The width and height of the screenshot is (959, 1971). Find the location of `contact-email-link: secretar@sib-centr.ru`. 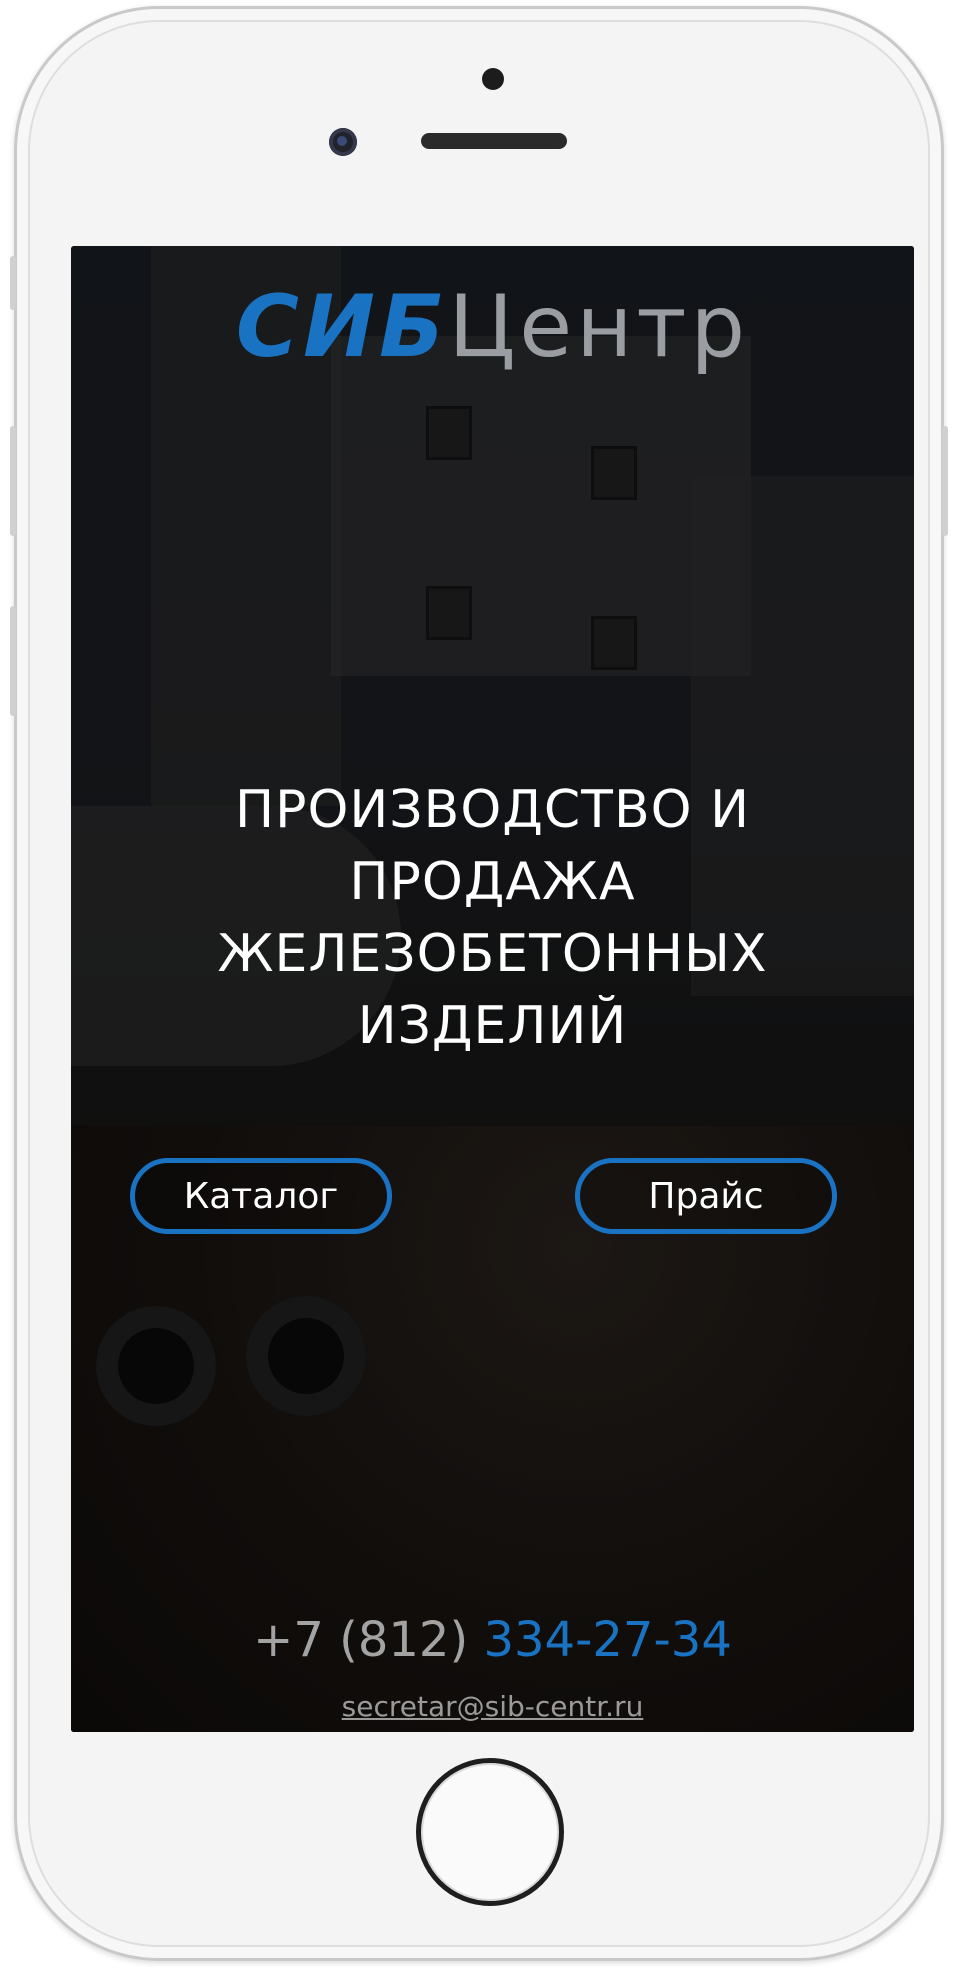

contact-email-link: secretar@sib-centr.ru is located at coordinates (492, 1706).